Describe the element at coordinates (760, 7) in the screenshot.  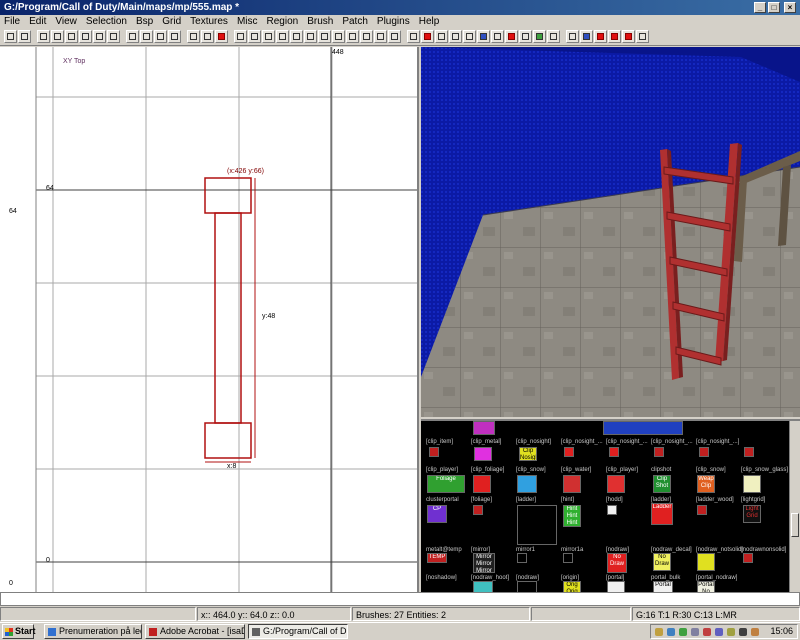
I see `minimize-button: _` at that location.